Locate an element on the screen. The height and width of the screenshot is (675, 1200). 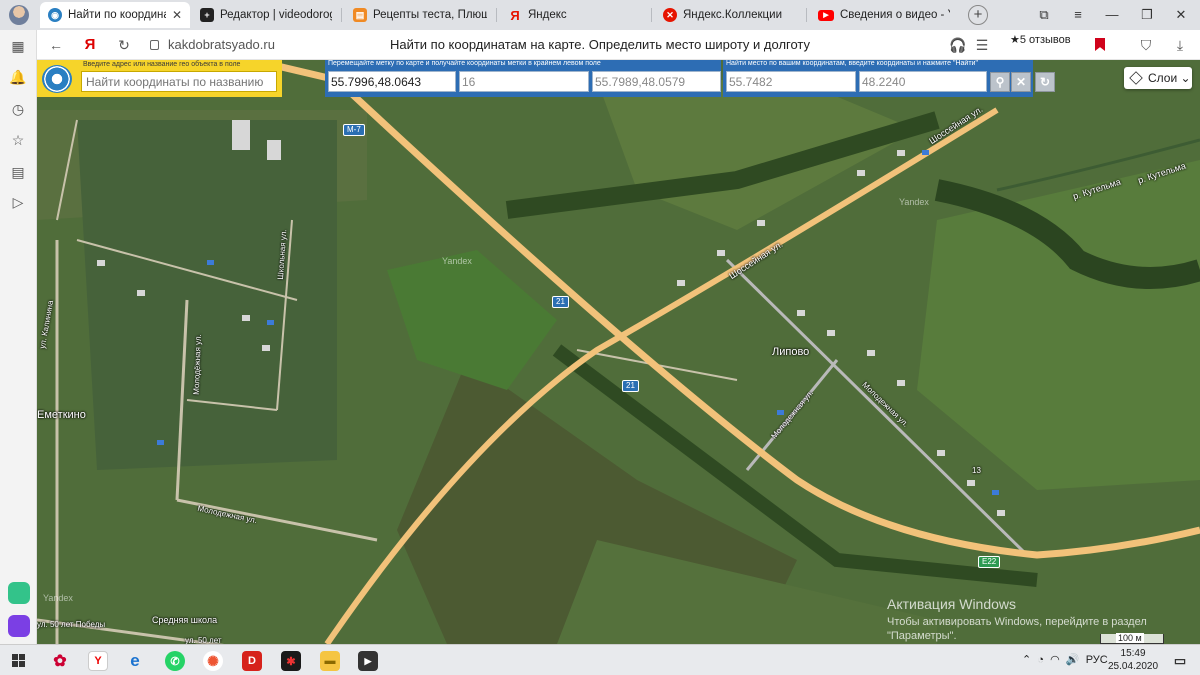
clock-icon: ◷ is located at coordinates (18, 109).